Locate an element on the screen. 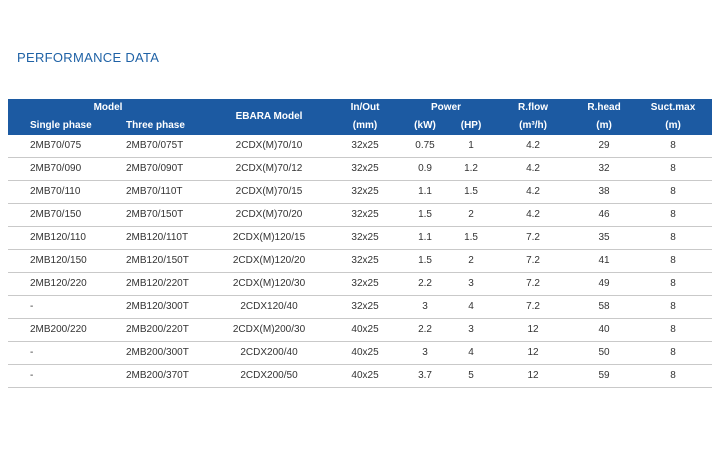  rhead-cell: 38 is located at coordinates (604, 192).